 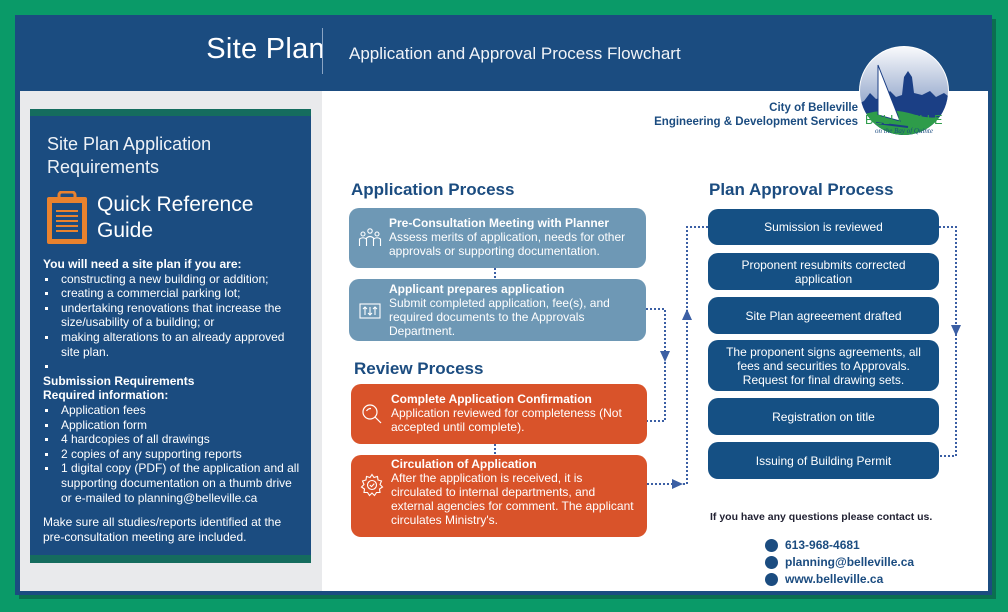 I want to click on list-item: 2 copies of any supporting reports, so click(x=174, y=454).